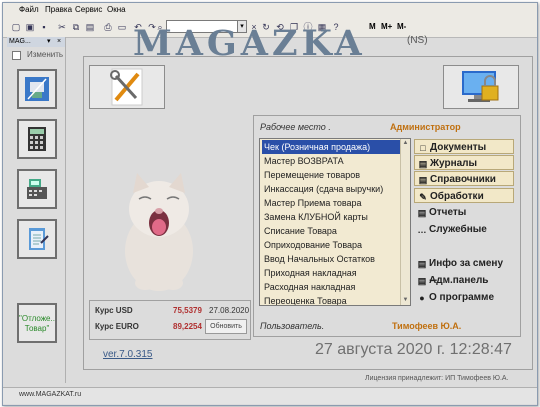 This screenshot has height=407, width=540. Describe the element at coordinates (401, 26) in the screenshot. I see `memory-minus-button: M-` at that location.